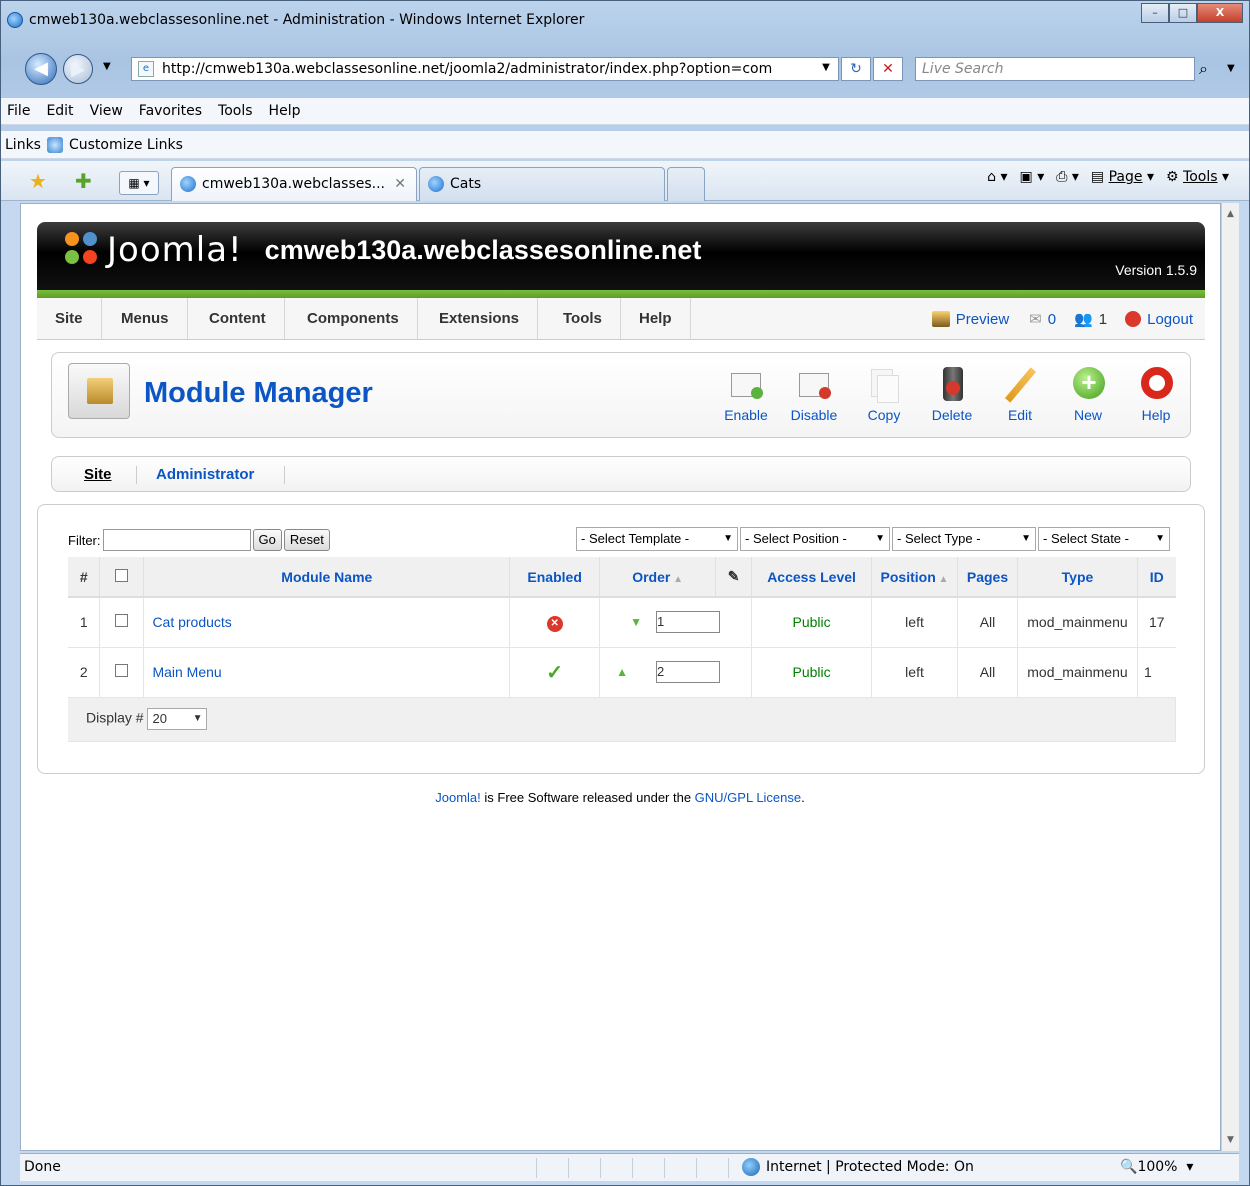  Describe the element at coordinates (38, 181) in the screenshot. I see `favorites-star-icon: ★` at that location.